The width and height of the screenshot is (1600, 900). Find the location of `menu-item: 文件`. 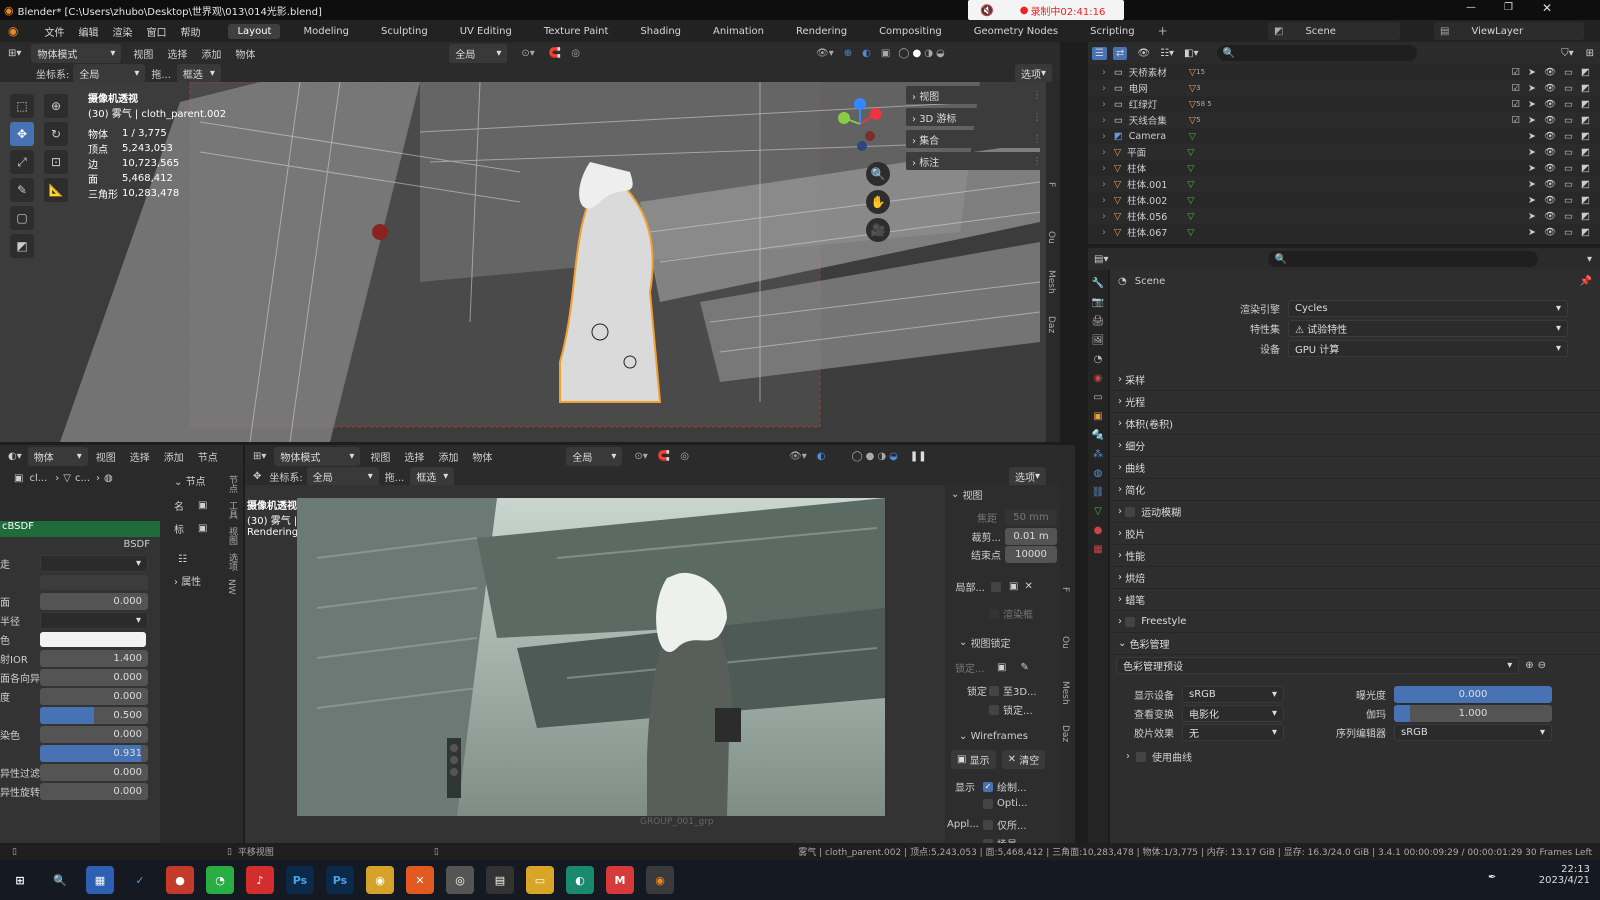

menu-item: 文件 is located at coordinates (54, 31).